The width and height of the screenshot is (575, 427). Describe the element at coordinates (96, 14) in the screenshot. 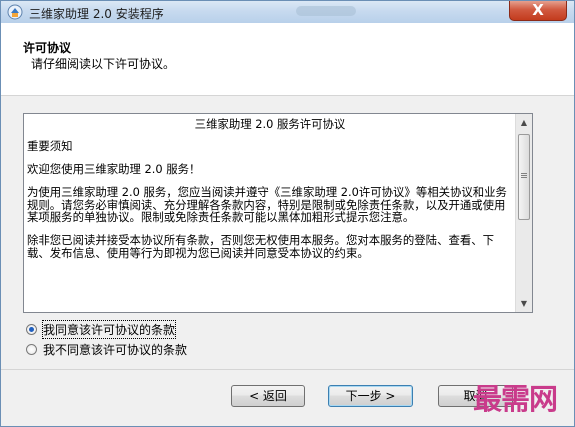

I see `window-title: 三维家助理 2.0 安装程序` at that location.